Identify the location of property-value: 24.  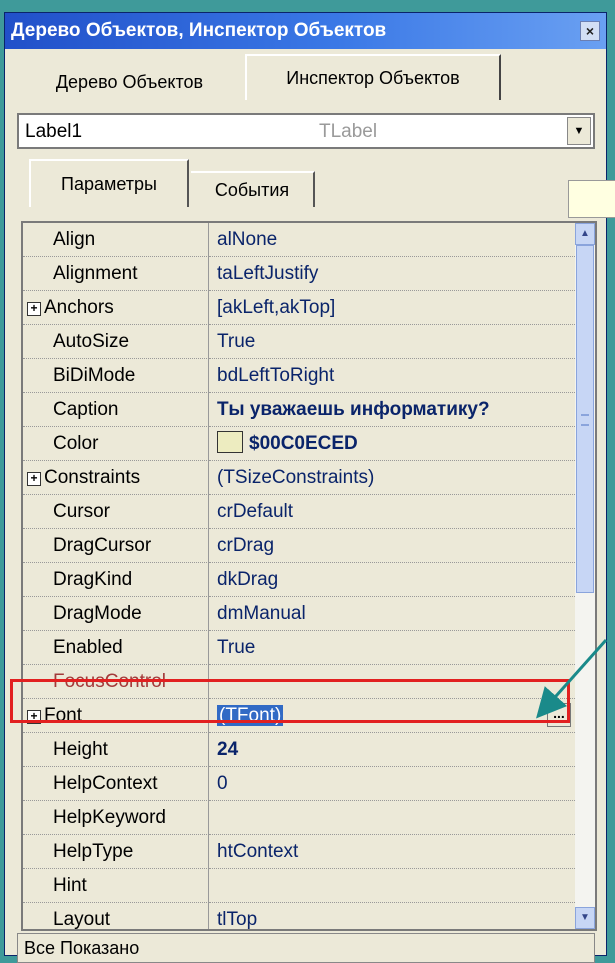
(392, 750).